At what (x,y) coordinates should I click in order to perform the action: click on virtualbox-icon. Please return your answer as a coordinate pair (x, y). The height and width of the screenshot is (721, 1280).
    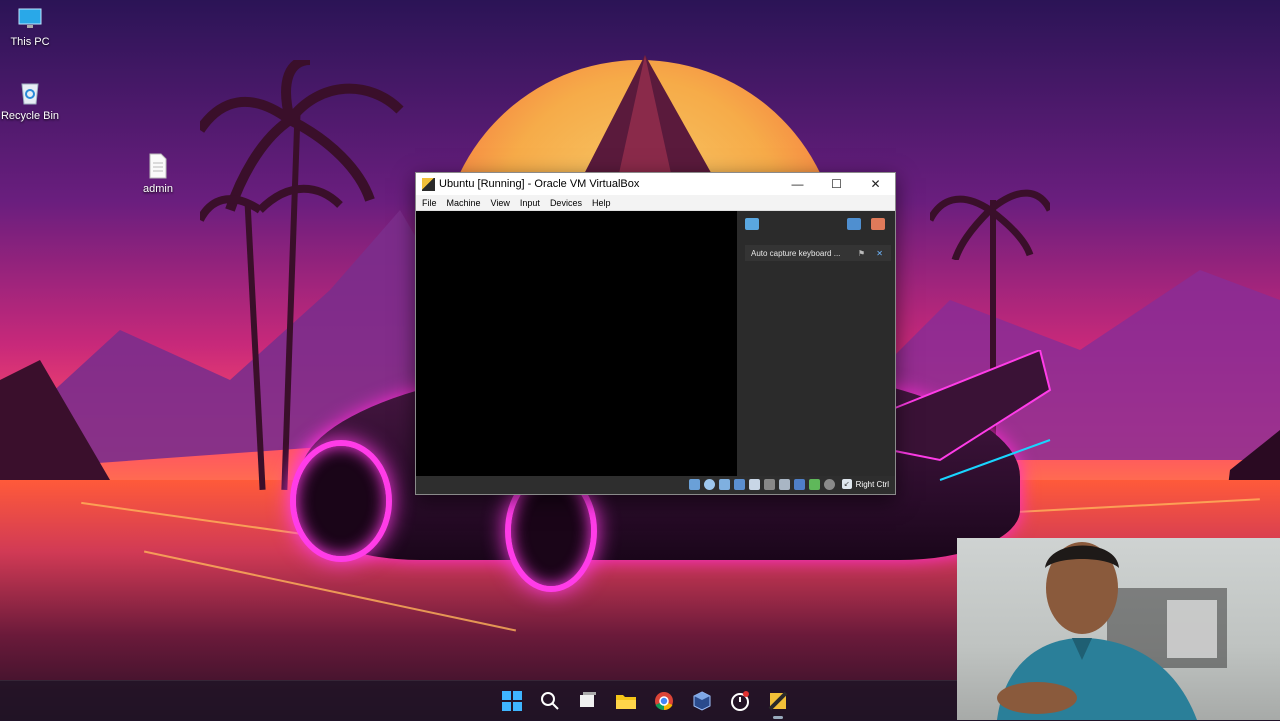
    Looking at the image, I should click on (702, 701).